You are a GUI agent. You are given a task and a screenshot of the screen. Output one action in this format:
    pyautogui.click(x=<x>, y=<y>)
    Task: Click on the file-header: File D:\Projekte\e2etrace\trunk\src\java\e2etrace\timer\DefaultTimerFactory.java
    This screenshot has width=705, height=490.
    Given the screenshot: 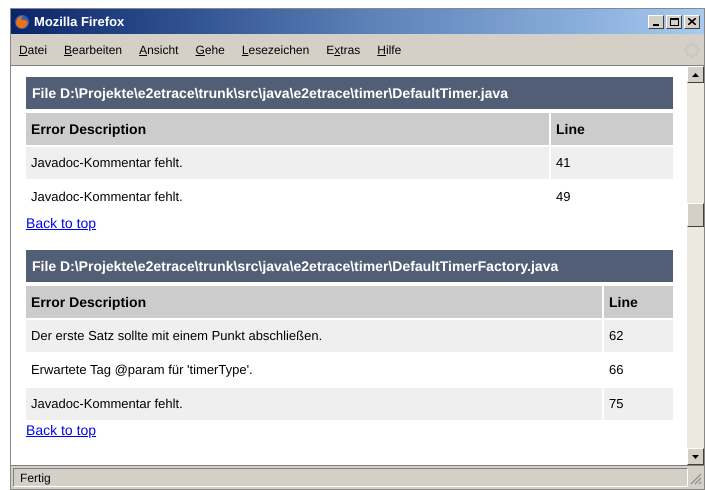 What is the action you would take?
    pyautogui.click(x=349, y=266)
    